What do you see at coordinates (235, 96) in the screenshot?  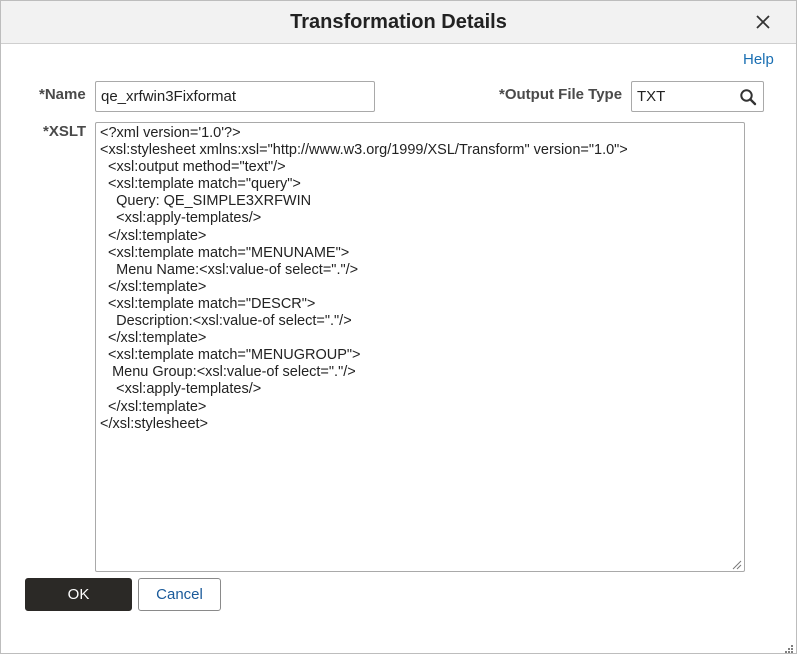 I see `name-field` at bounding box center [235, 96].